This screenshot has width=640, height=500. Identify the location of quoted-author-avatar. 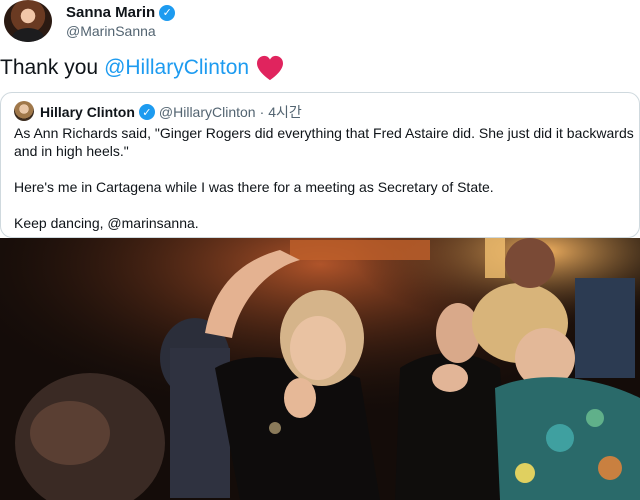
(24, 111).